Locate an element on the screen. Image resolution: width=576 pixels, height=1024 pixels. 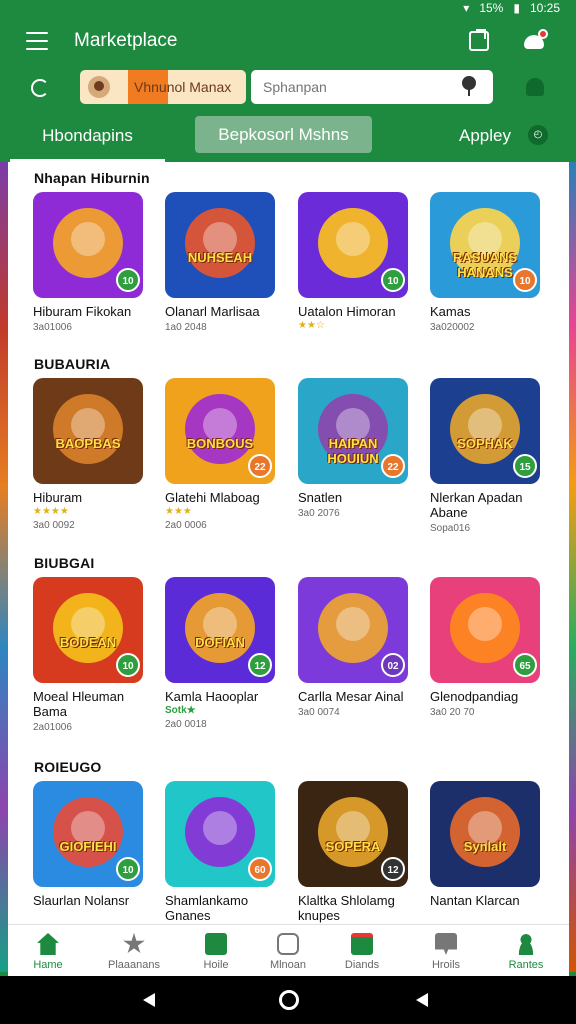
app-name: Hiburam is located at coordinates (58, 497).